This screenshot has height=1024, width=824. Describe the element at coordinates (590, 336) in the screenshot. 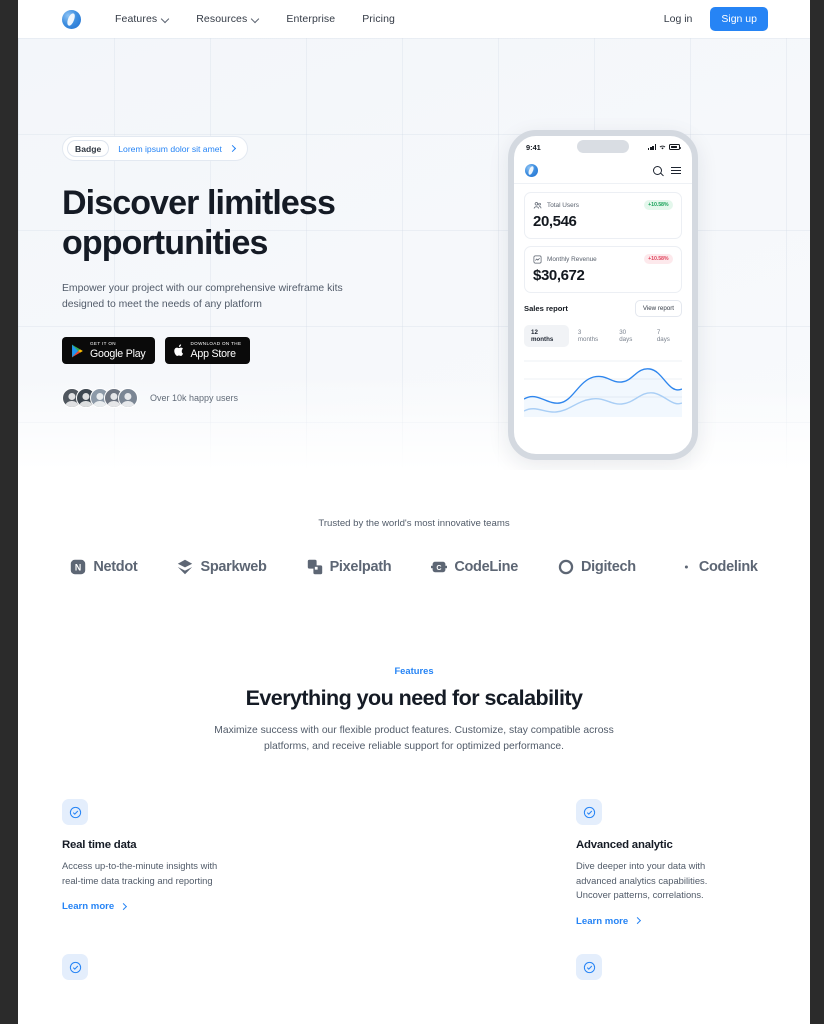

I see `tab-3-months: 3 months` at that location.